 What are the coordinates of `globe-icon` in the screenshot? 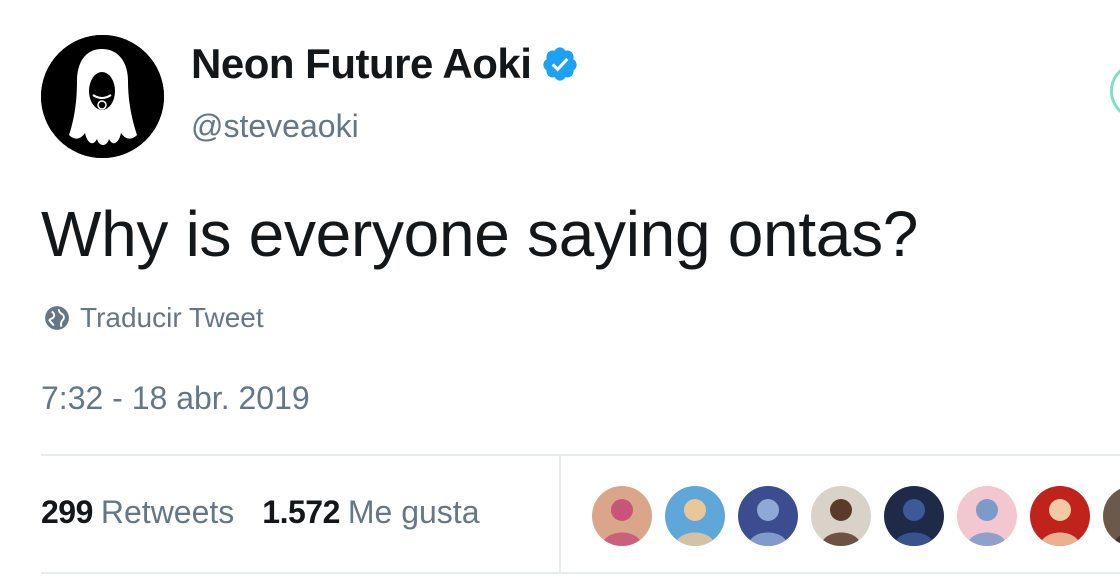 It's located at (57, 318).